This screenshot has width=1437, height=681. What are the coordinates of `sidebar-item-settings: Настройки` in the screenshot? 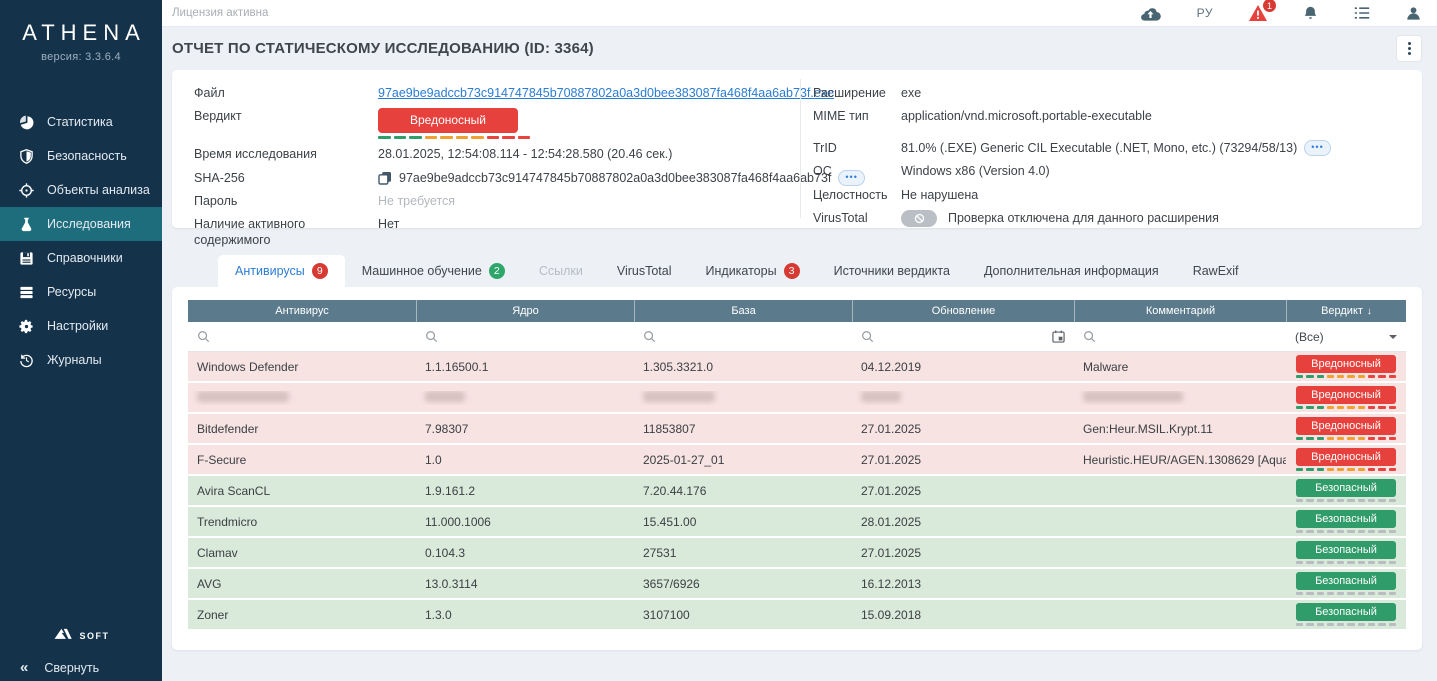 It's located at (81, 326).